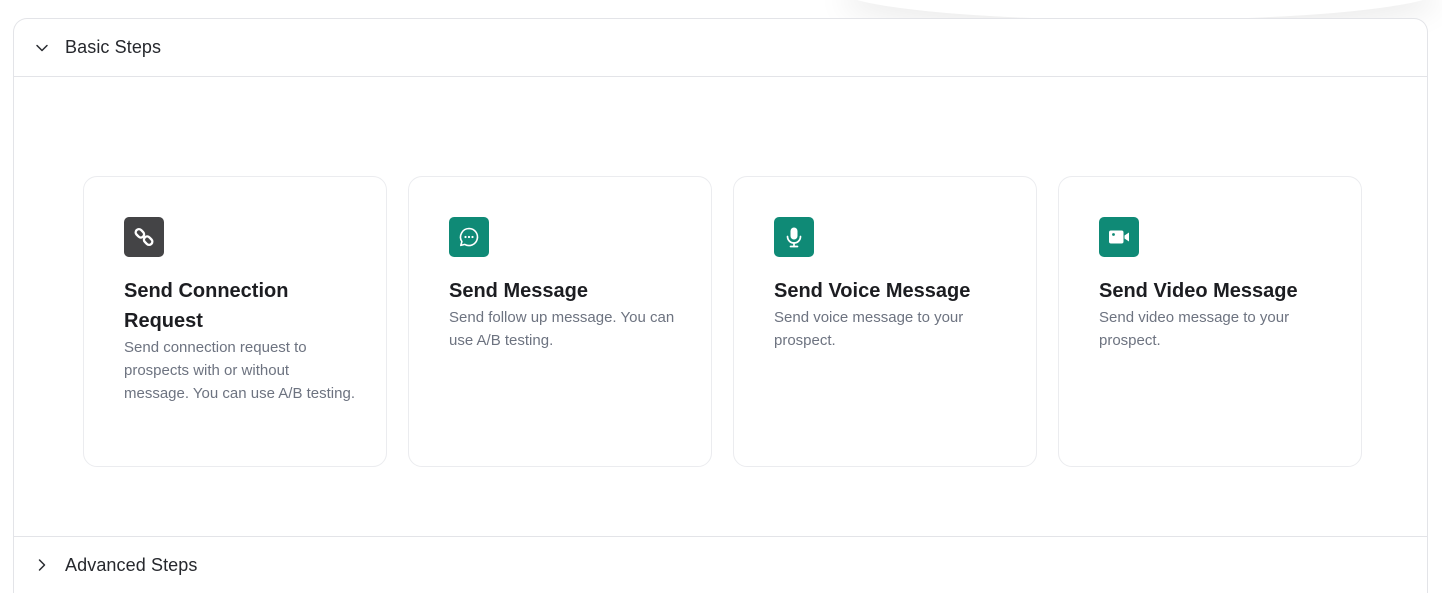 Image resolution: width=1442 pixels, height=610 pixels. What do you see at coordinates (42, 48) in the screenshot?
I see `chevron-down-icon` at bounding box center [42, 48].